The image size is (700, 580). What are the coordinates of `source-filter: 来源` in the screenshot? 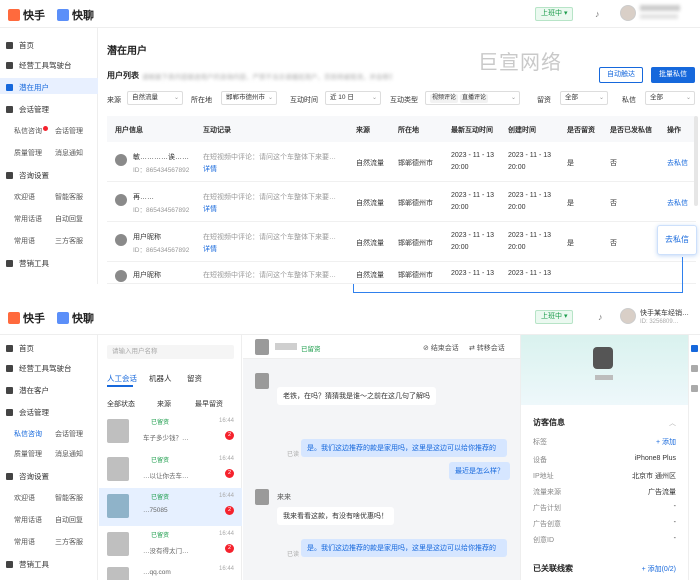 It's located at (164, 404).